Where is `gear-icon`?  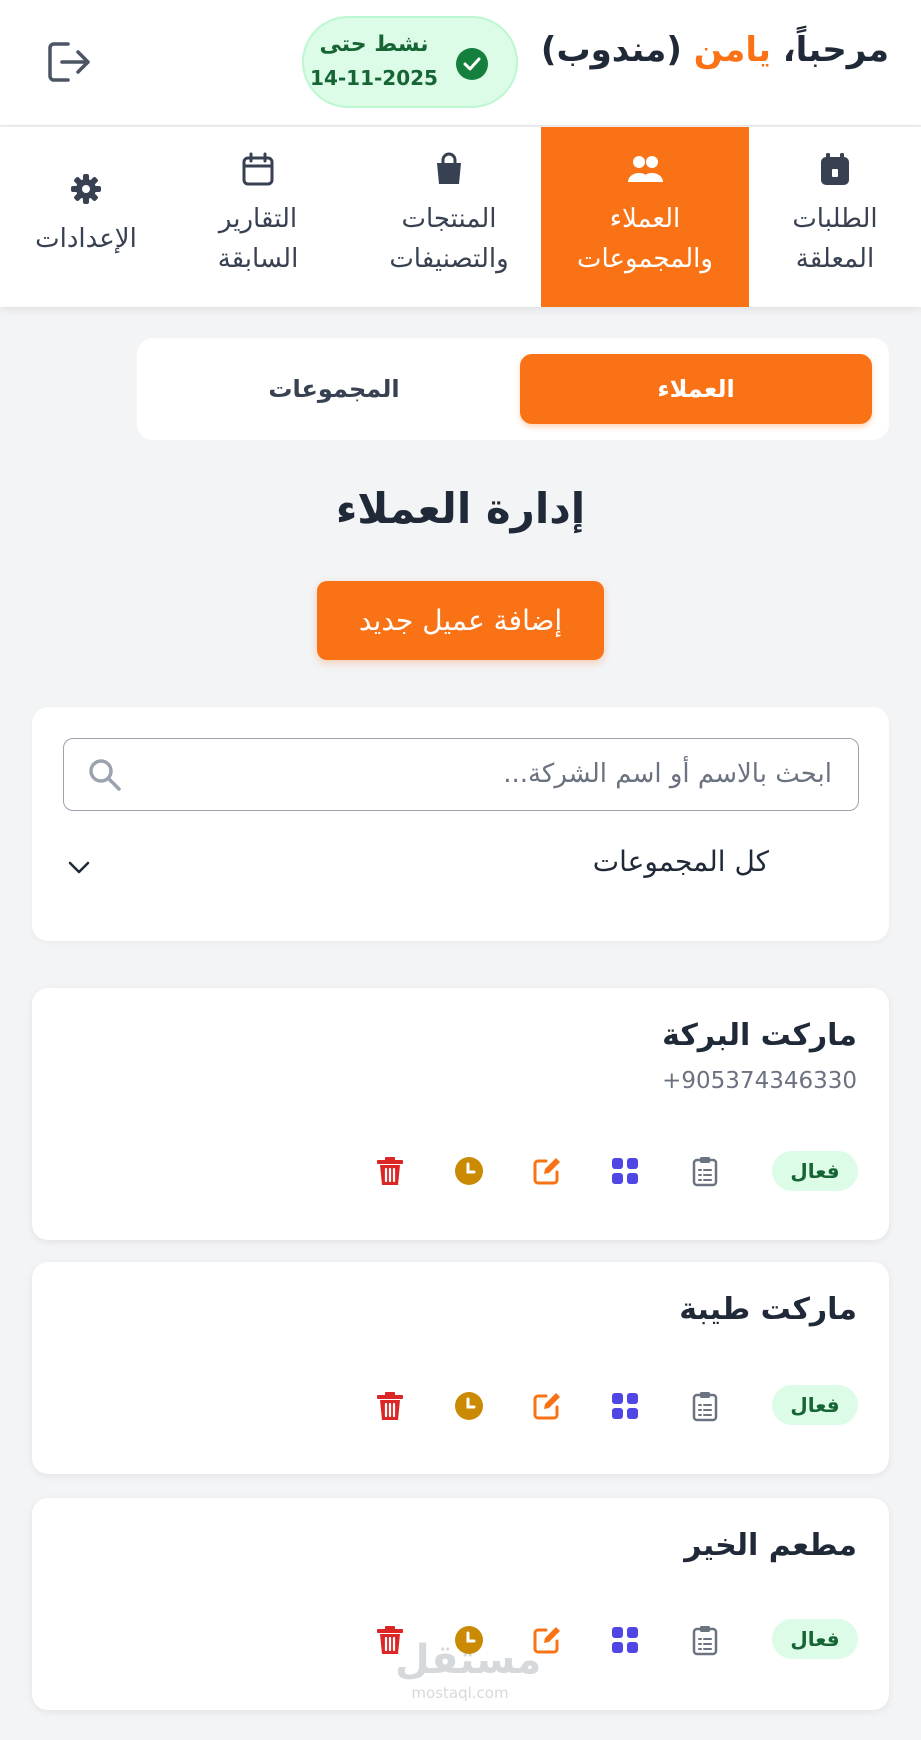 gear-icon is located at coordinates (86, 189).